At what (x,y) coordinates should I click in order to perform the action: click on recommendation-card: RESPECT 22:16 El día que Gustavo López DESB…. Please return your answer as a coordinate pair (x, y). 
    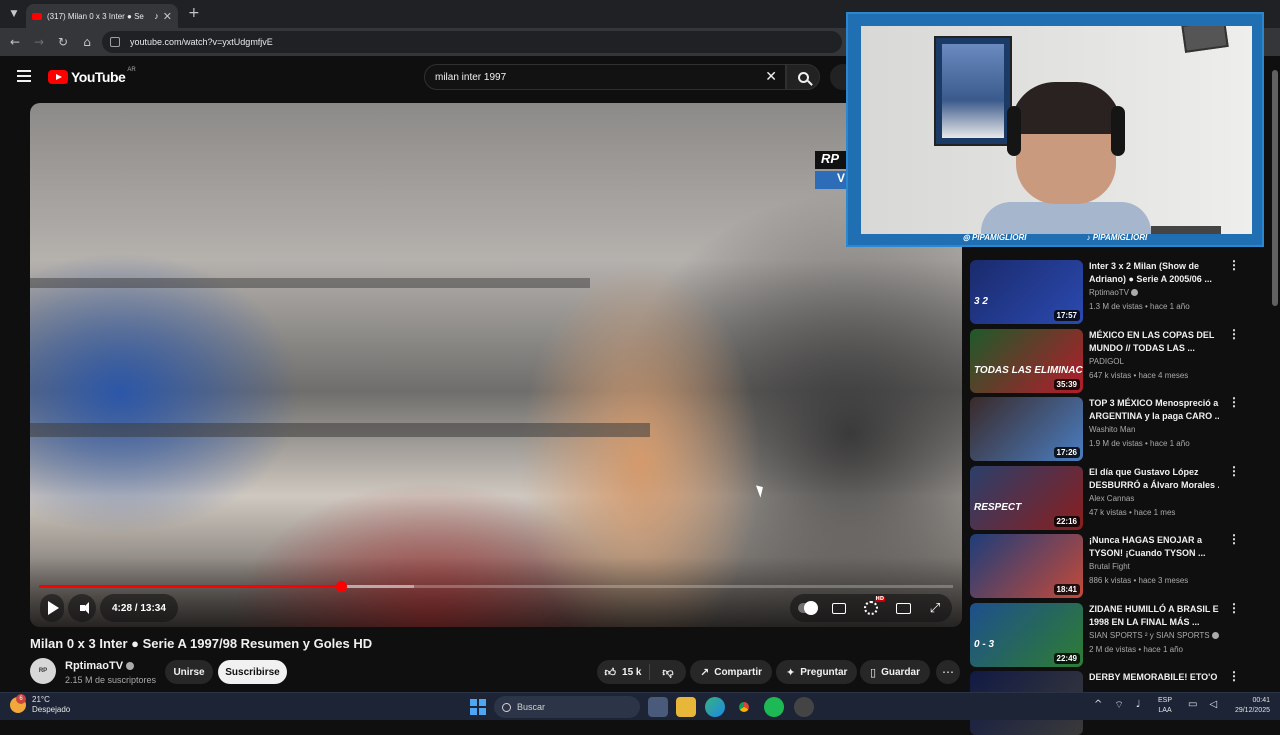
    Looking at the image, I should click on (1120, 497).